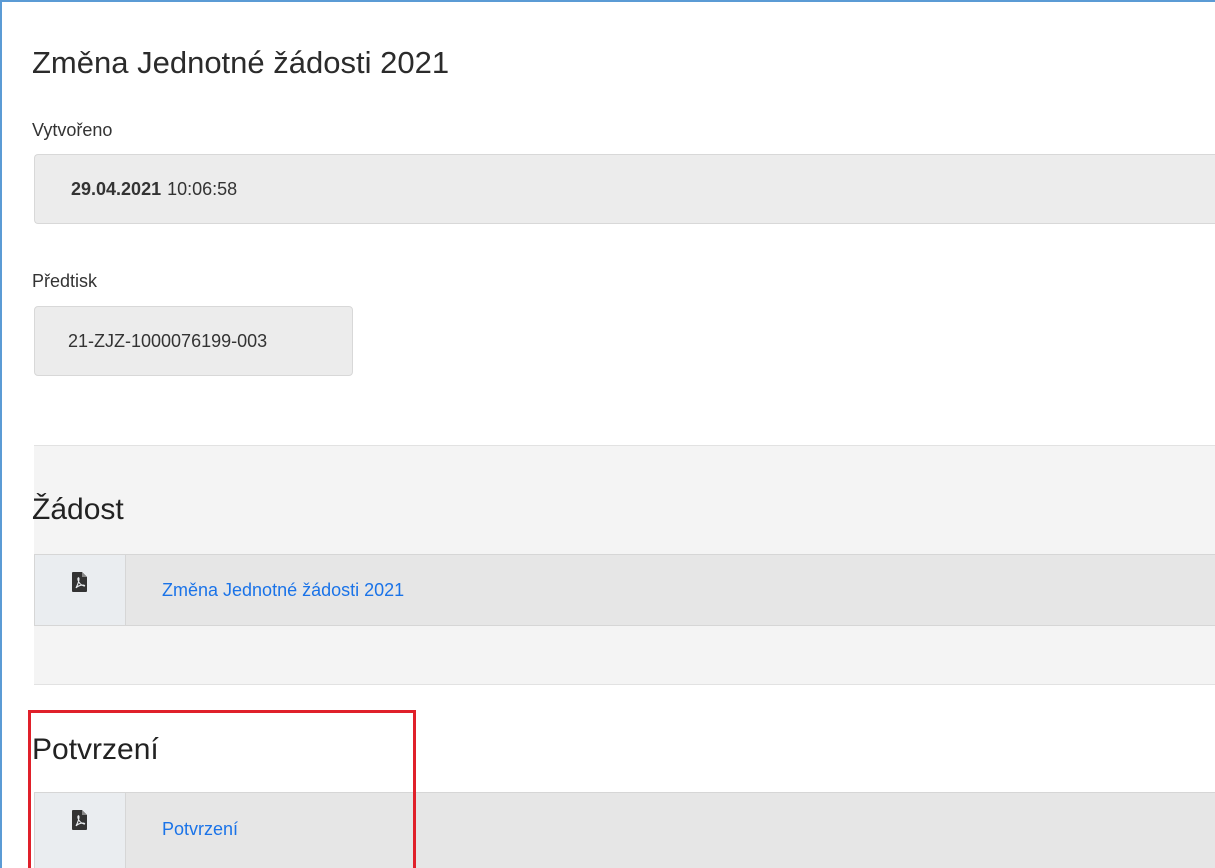 This screenshot has height=868, width=1215. Describe the element at coordinates (116, 188) in the screenshot. I see `created-date: 29.04.2021` at that location.